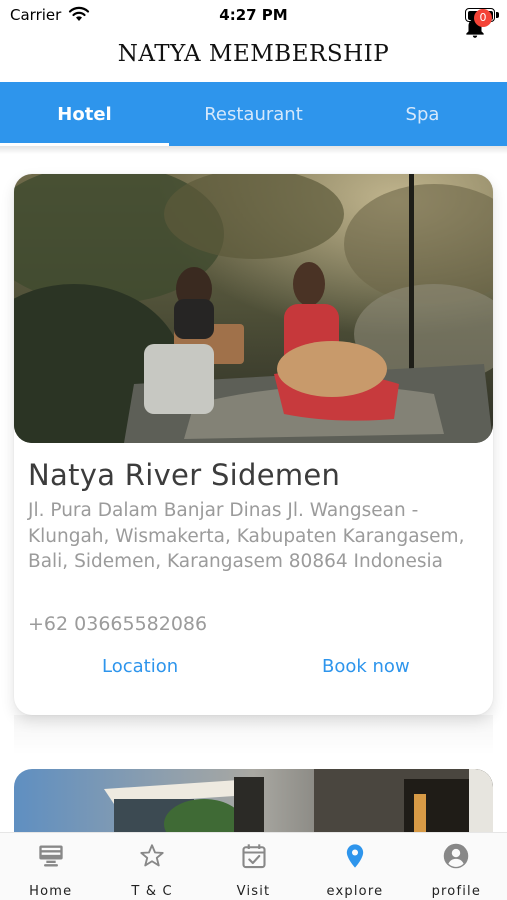 The image size is (507, 900). Describe the element at coordinates (253, 671) in the screenshot. I see `card-actions: Location Book now` at that location.